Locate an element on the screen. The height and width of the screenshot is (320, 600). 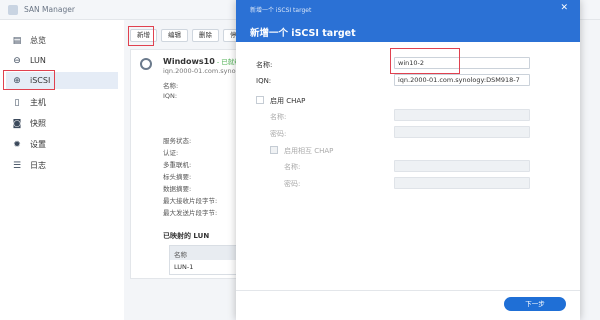
lun-column-header: 名称 is located at coordinates (206, 253).